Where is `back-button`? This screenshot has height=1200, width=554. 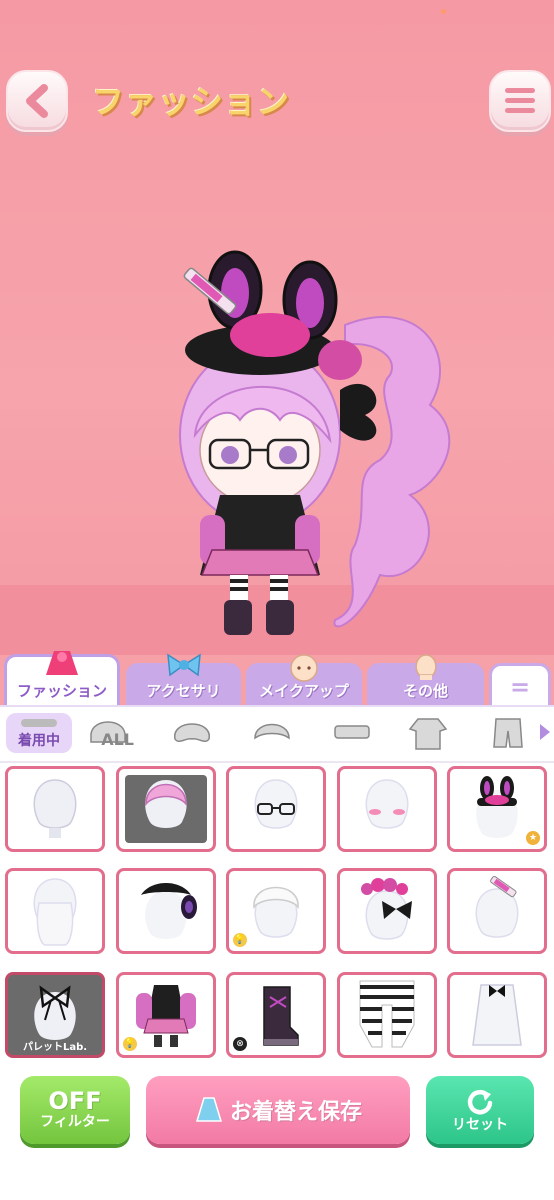 back-button is located at coordinates (37, 101).